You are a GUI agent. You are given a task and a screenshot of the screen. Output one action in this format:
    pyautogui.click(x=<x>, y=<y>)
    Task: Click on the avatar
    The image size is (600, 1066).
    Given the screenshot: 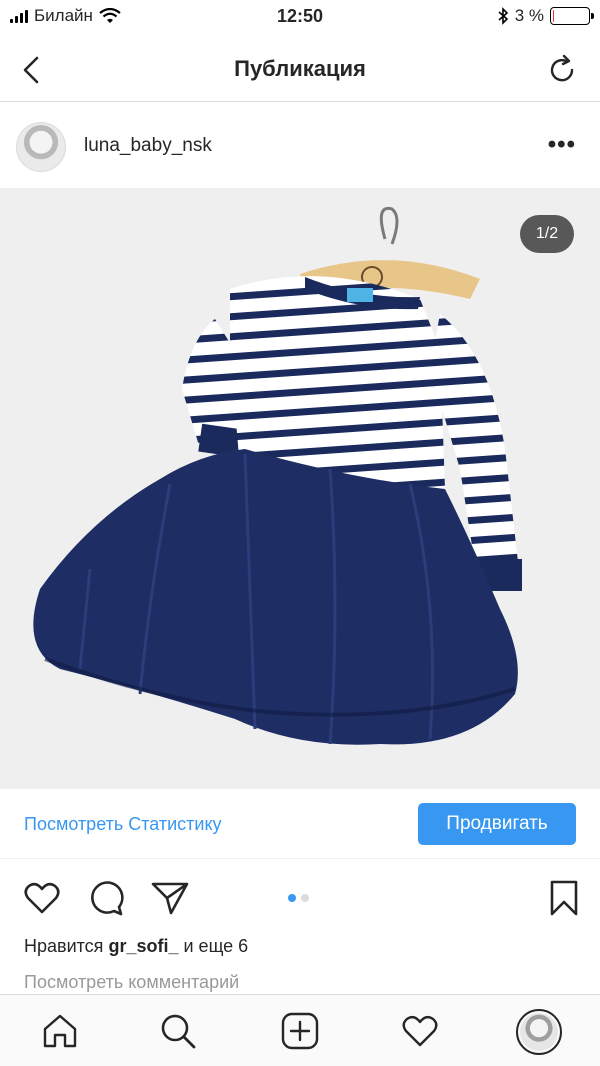 What is the action you would take?
    pyautogui.click(x=41, y=147)
    